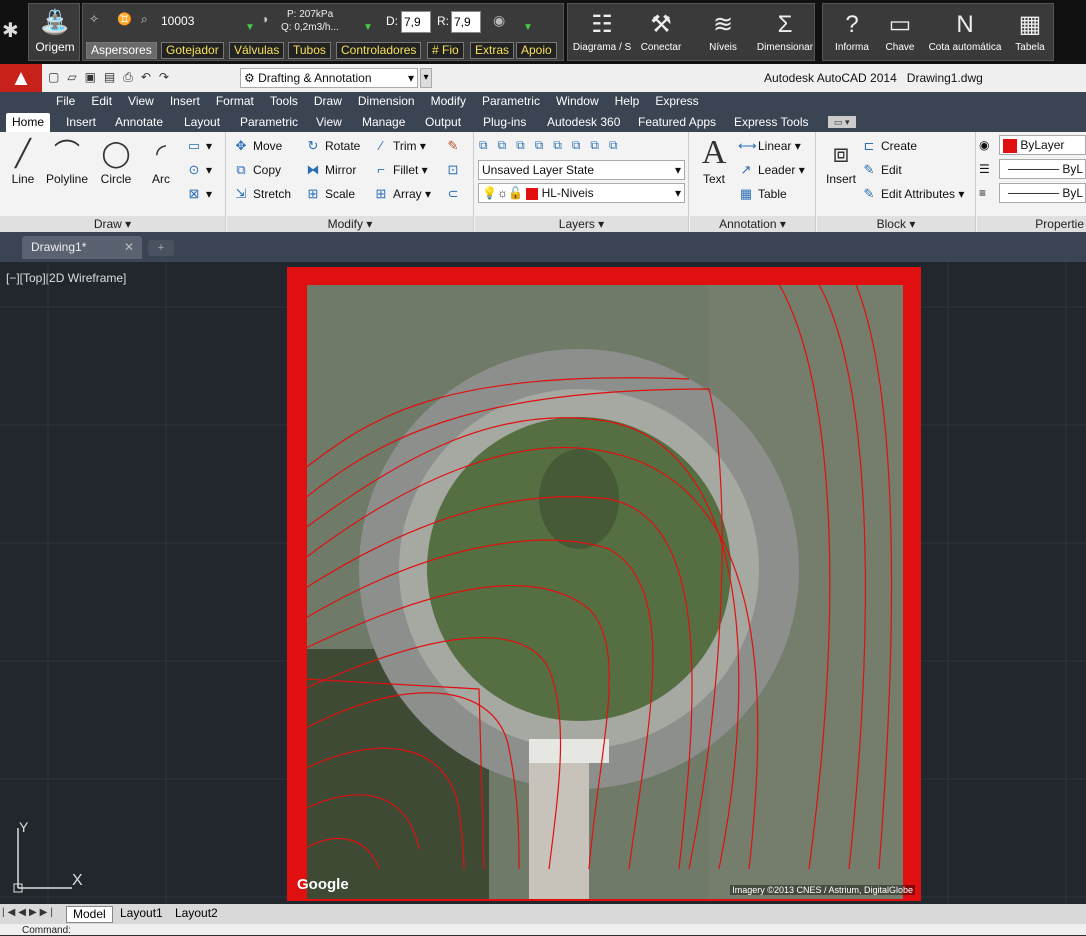  Describe the element at coordinates (445, 50) in the screenshot. I see `plugin-tab-fio: # Fio` at that location.